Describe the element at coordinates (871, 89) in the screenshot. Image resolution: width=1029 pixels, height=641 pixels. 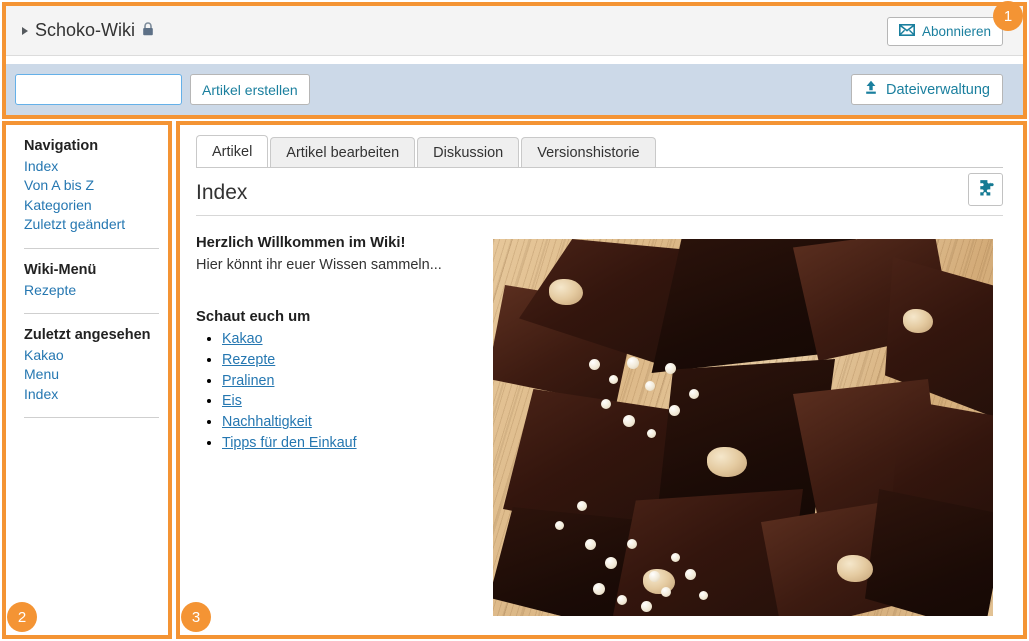
I see `upload-icon` at that location.